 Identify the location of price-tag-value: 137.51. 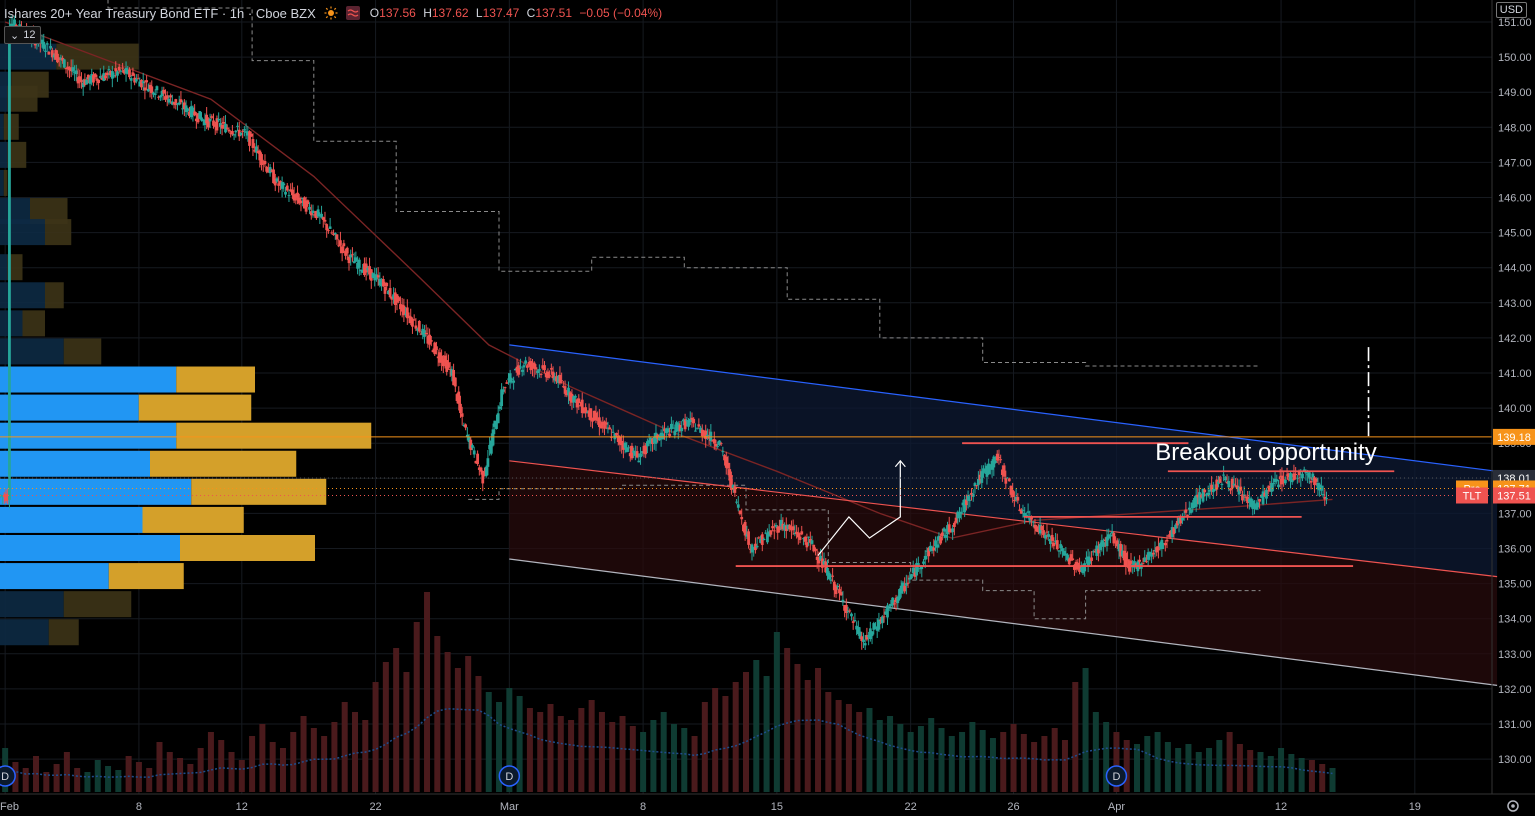
(1514, 496).